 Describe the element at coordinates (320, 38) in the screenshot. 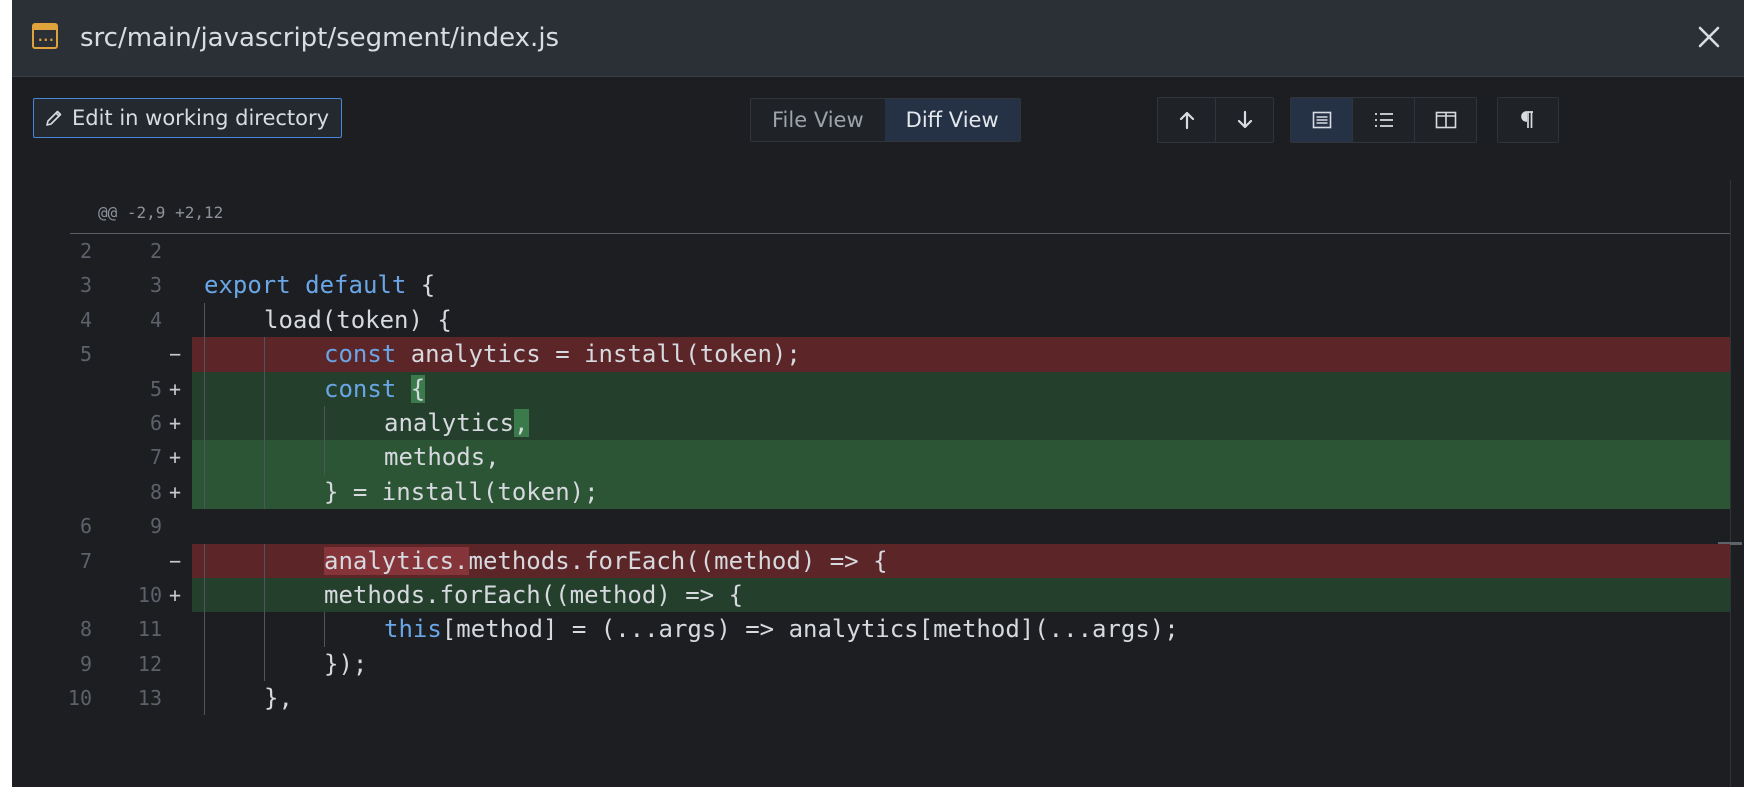

I see `window-title: src/main/javascript/segment/index.js` at that location.